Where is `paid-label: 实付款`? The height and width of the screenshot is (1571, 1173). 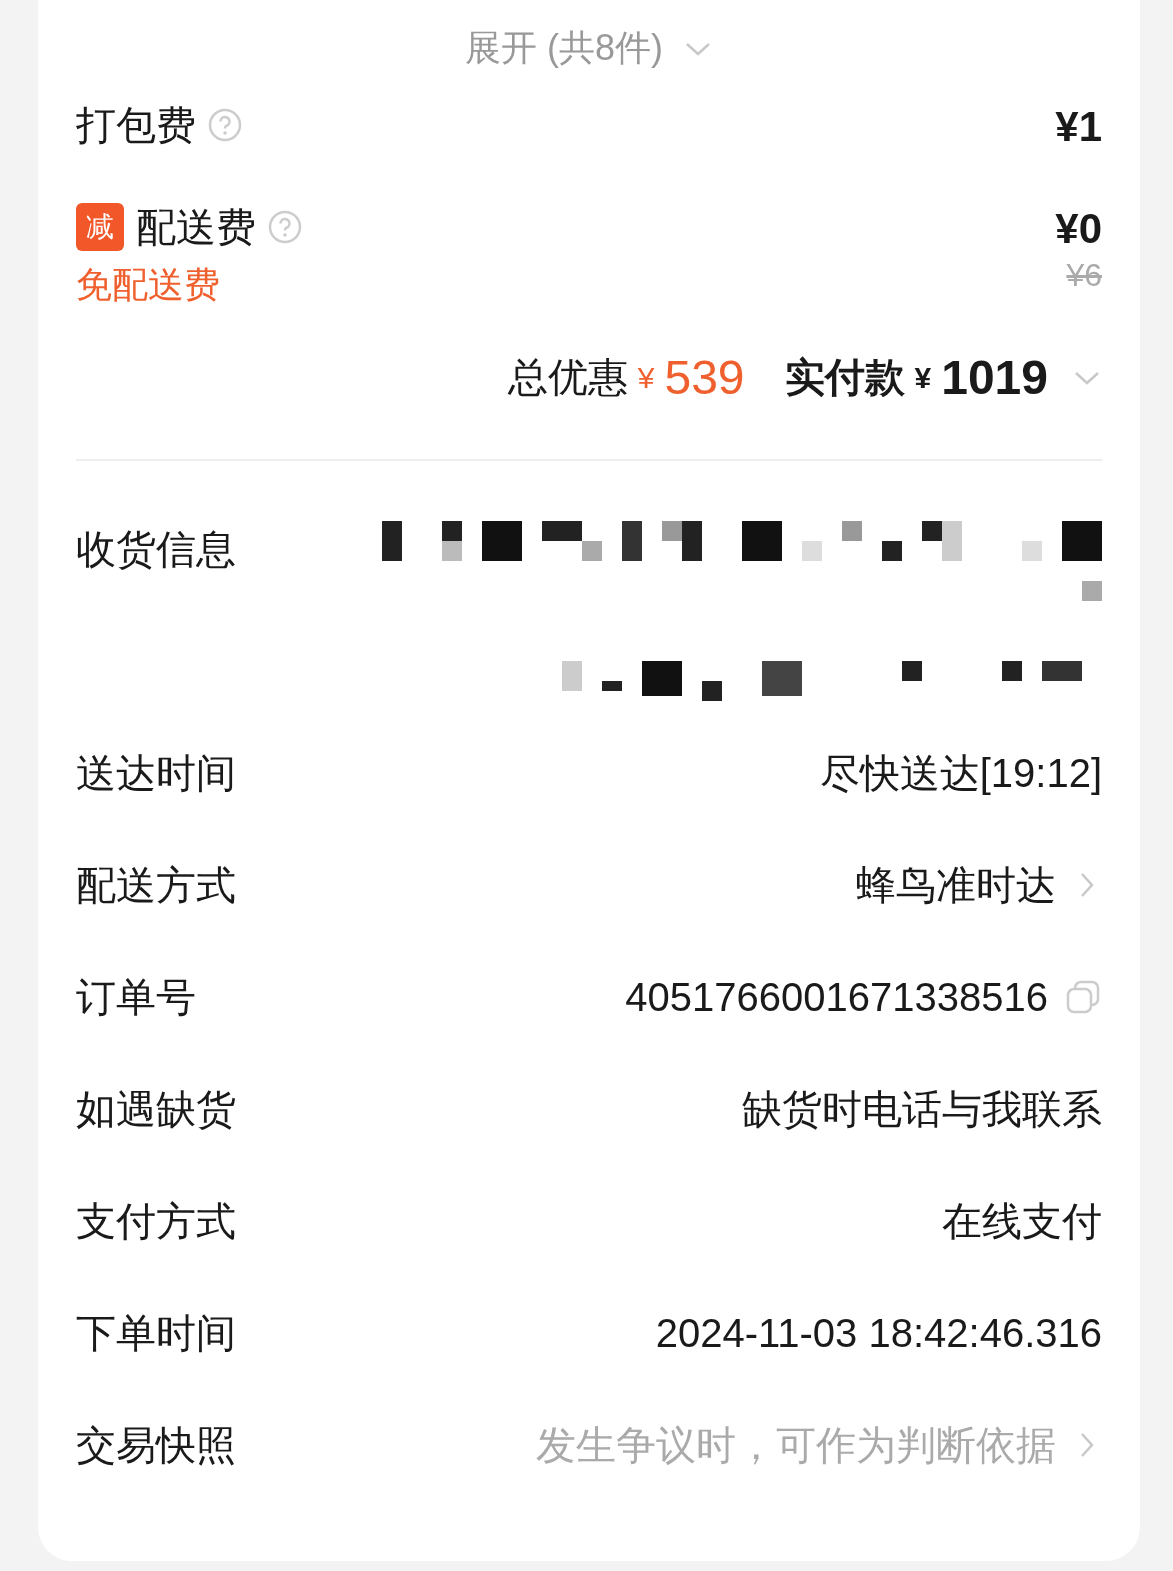 paid-label: 实付款 is located at coordinates (844, 377).